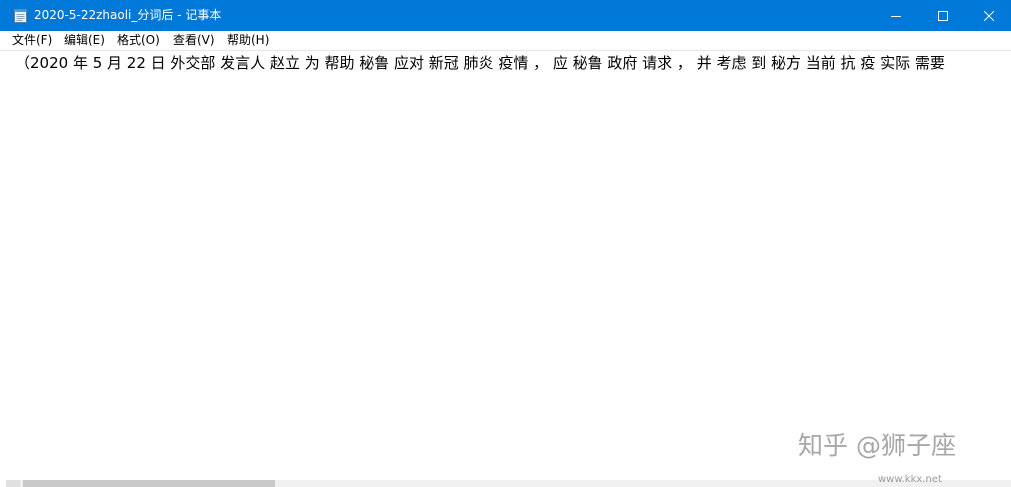 The height and width of the screenshot is (487, 1011). I want to click on menu-file: 文件(F), so click(32, 40).